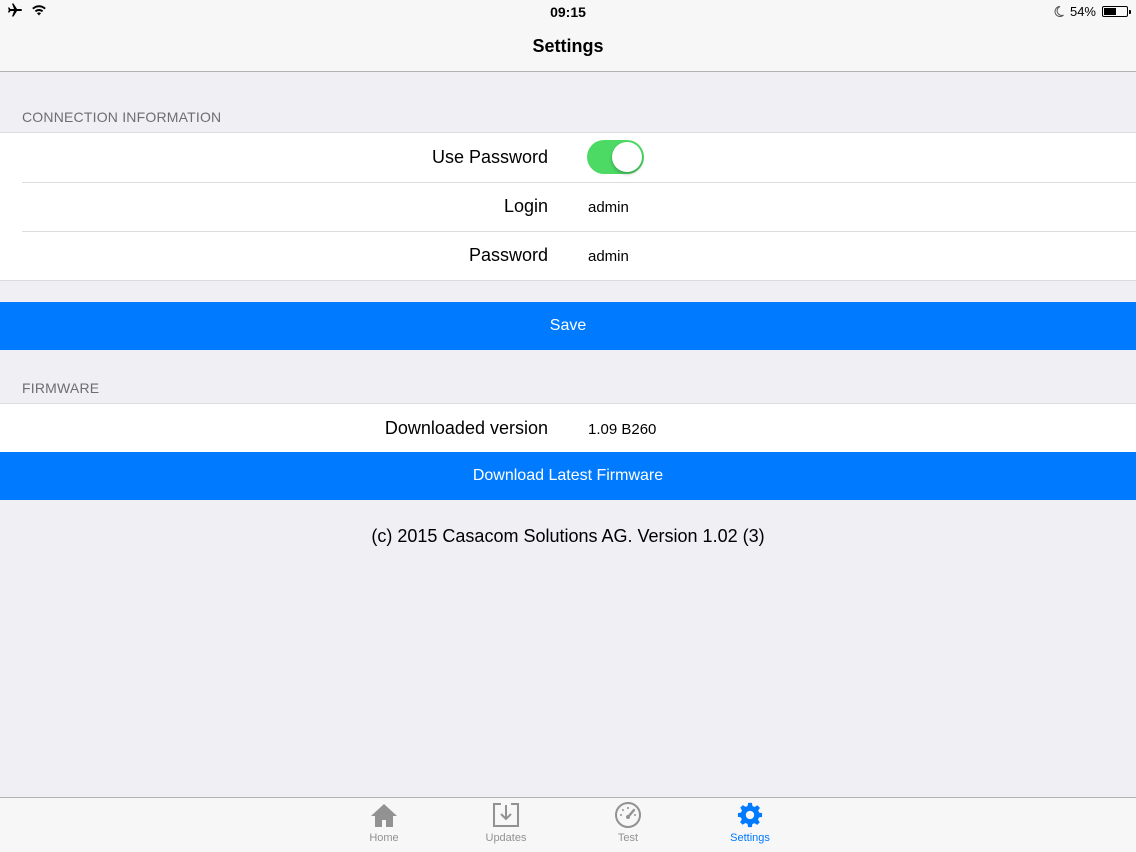 This screenshot has height=852, width=1136. Describe the element at coordinates (568, 824) in the screenshot. I see `tab-bar: Home Updates Test Settings` at that location.